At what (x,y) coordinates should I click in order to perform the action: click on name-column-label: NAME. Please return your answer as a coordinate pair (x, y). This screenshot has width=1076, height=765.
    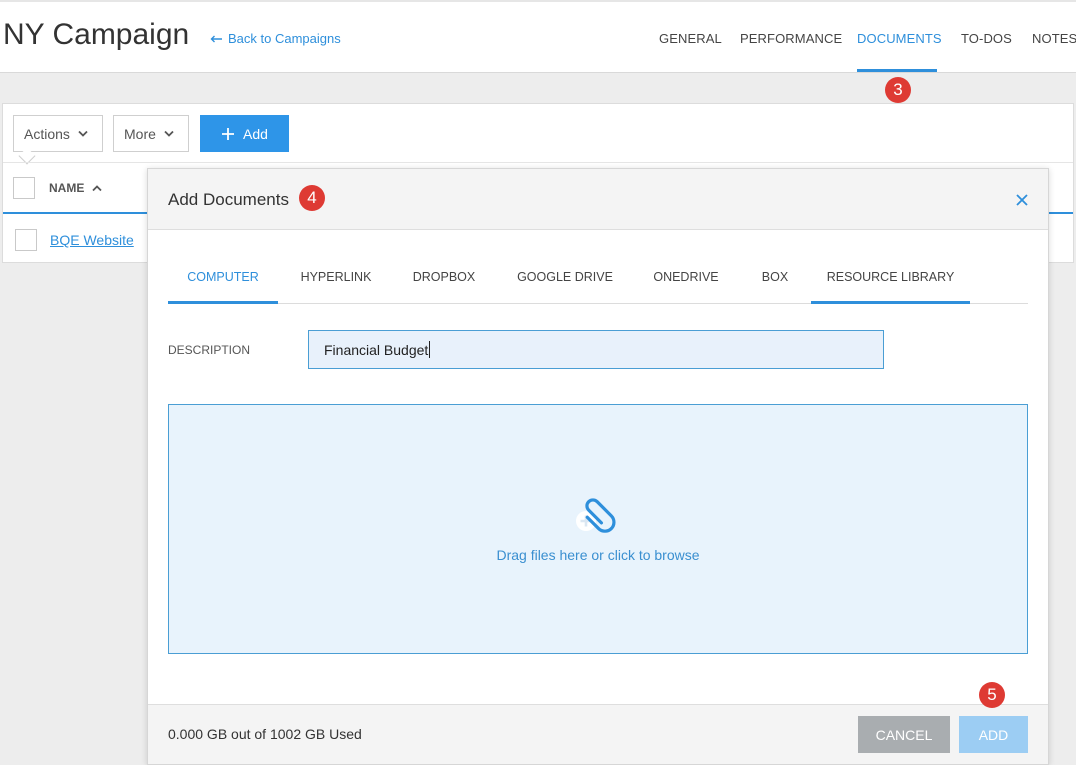
    Looking at the image, I should click on (67, 188).